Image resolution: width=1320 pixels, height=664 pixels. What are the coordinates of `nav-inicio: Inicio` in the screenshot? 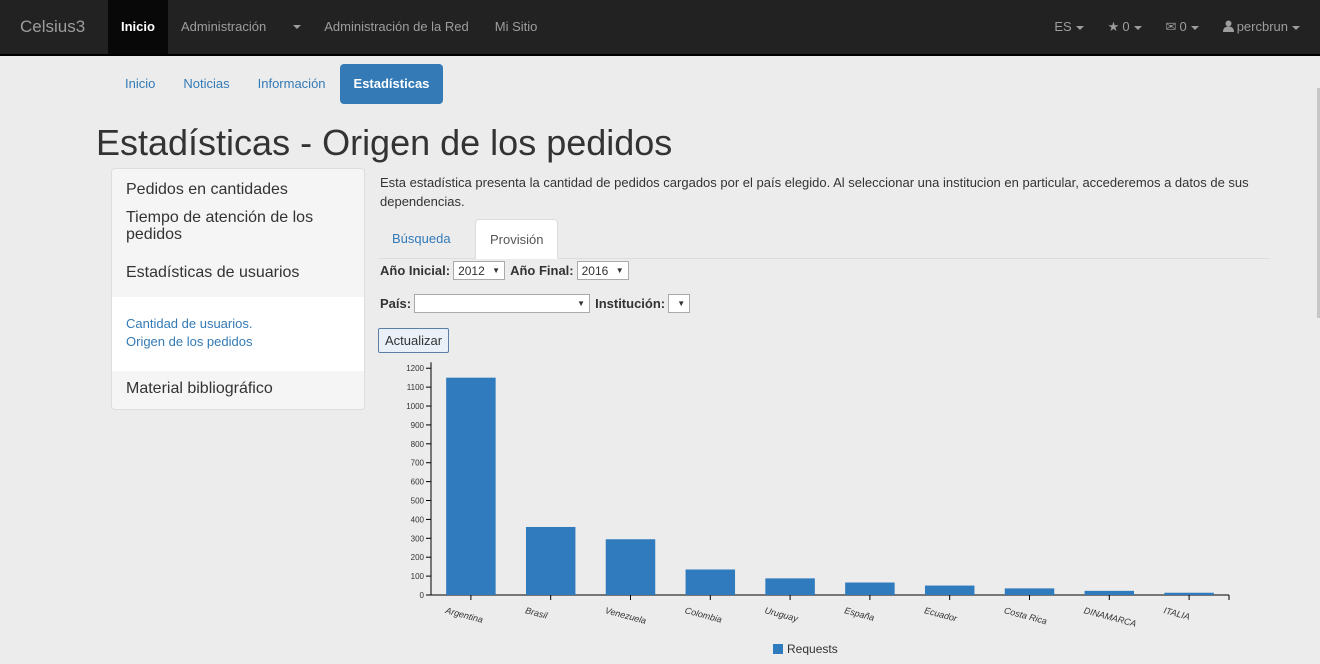 It's located at (138, 27).